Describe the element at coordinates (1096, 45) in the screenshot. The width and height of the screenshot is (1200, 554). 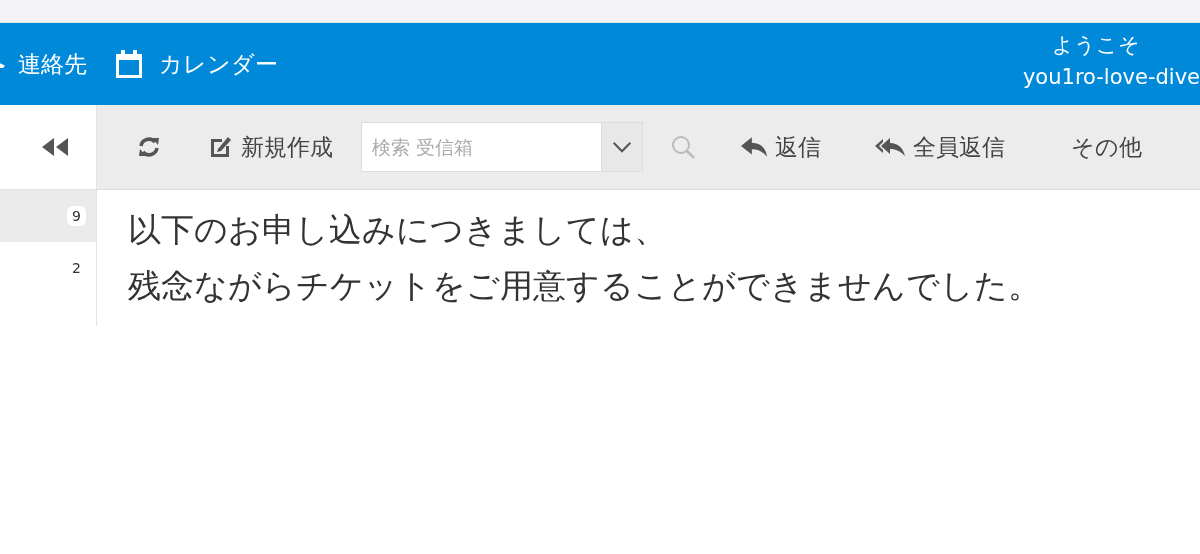
I see `welcome-text: ようこそ` at that location.